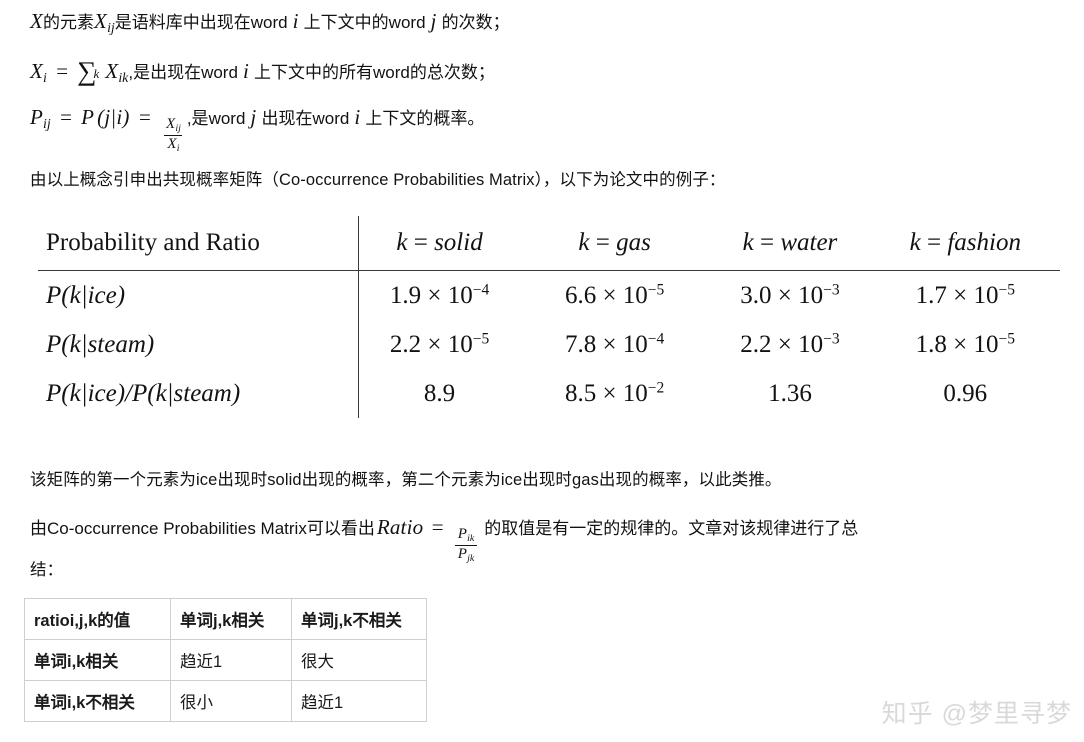 This screenshot has width=1084, height=742. Describe the element at coordinates (346, 22) in the screenshot. I see `formula1-text-c: 上下文中的` at that location.